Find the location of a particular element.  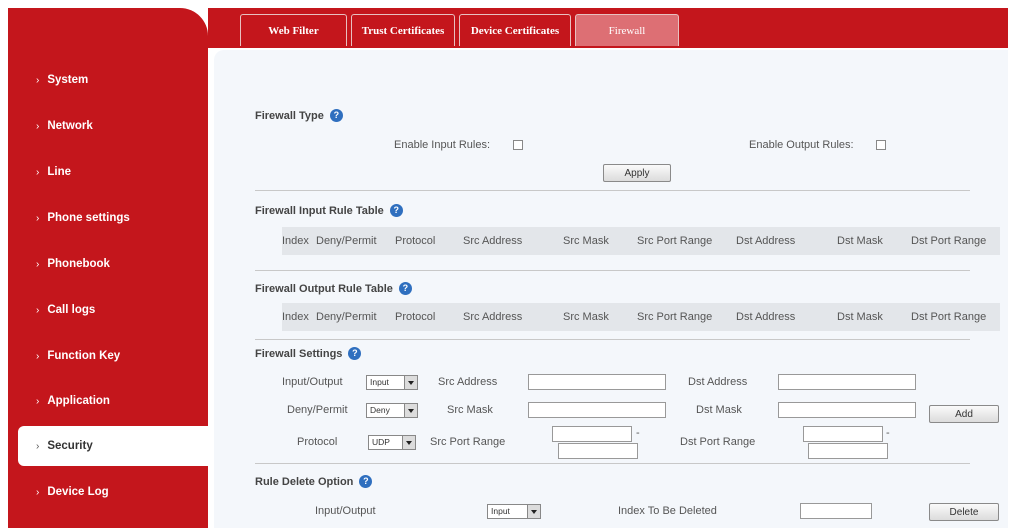

tab-device-certificates: Device Certificates is located at coordinates (515, 30).